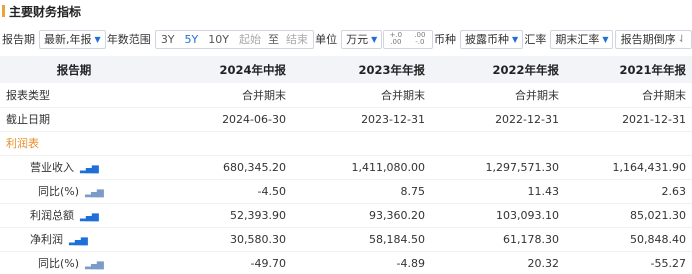 This screenshot has width=692, height=274. I want to click on cell: 680,345.20, so click(254, 167).